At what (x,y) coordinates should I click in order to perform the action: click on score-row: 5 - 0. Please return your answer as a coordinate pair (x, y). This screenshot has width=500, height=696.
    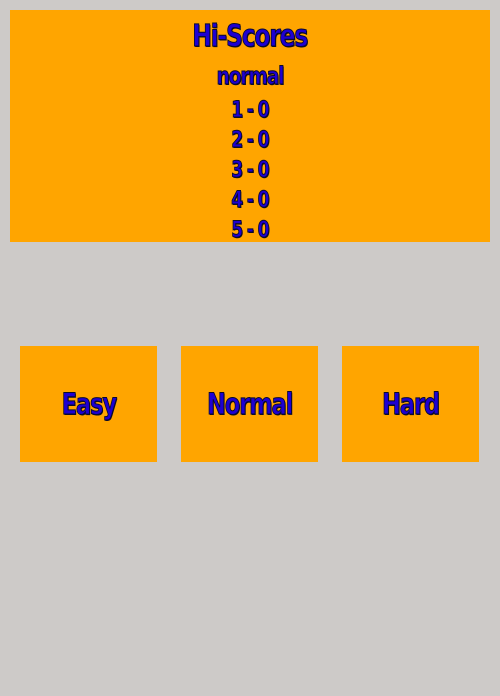
    Looking at the image, I should click on (250, 233).